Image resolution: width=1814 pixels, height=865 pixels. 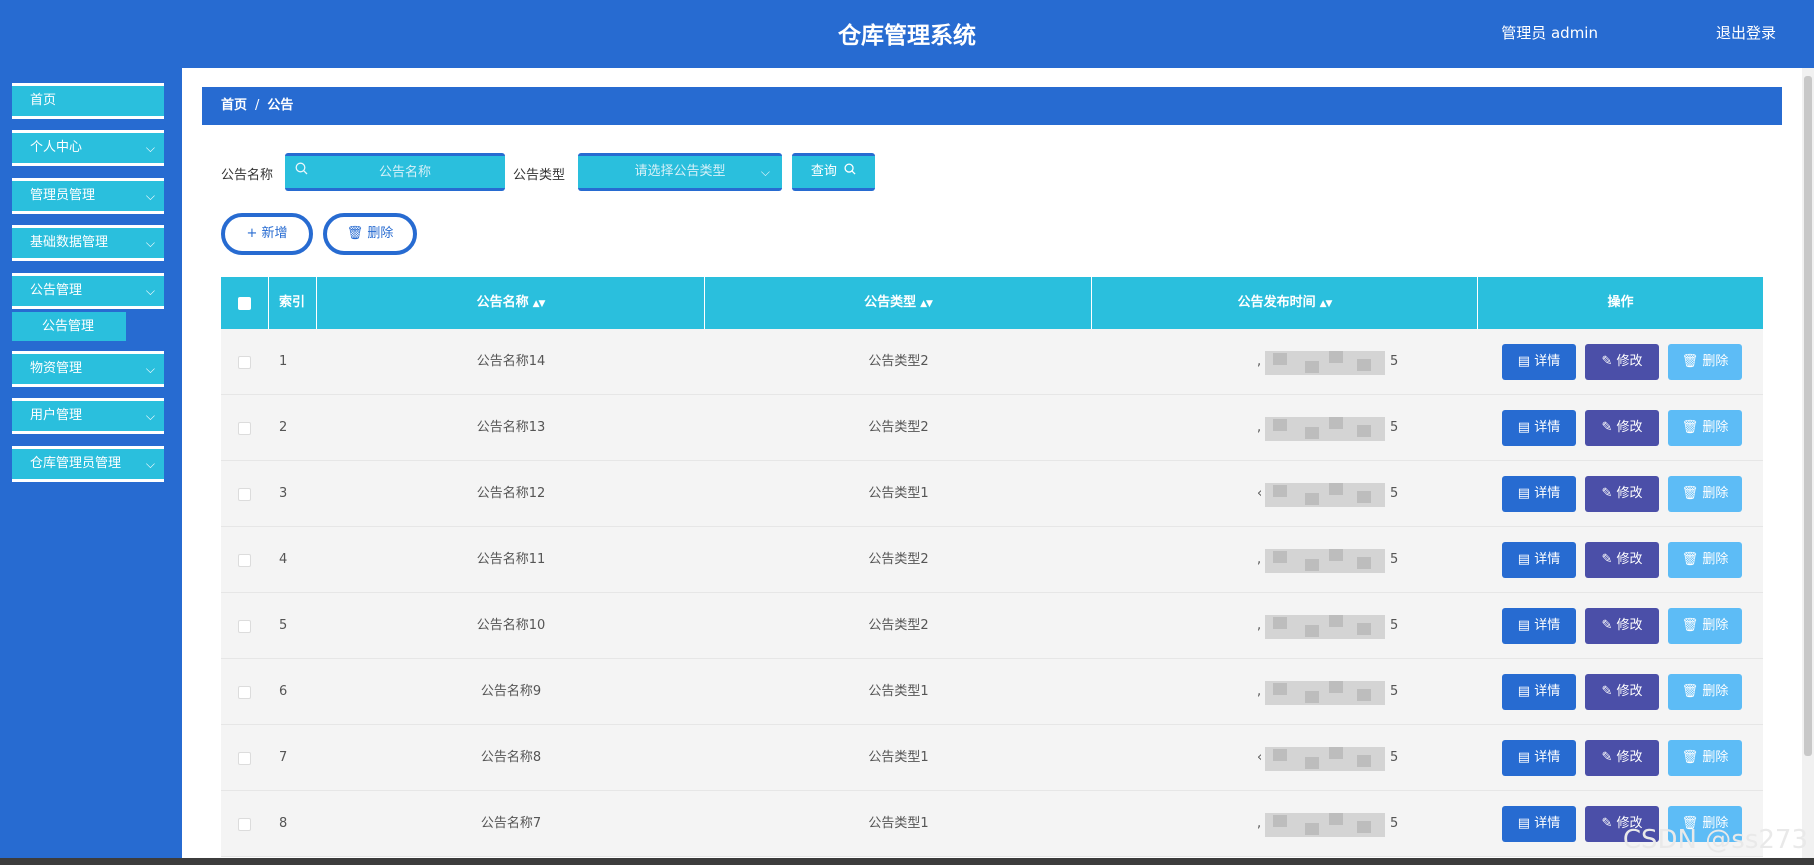 What do you see at coordinates (405, 172) in the screenshot?
I see `notice-name-input` at bounding box center [405, 172].